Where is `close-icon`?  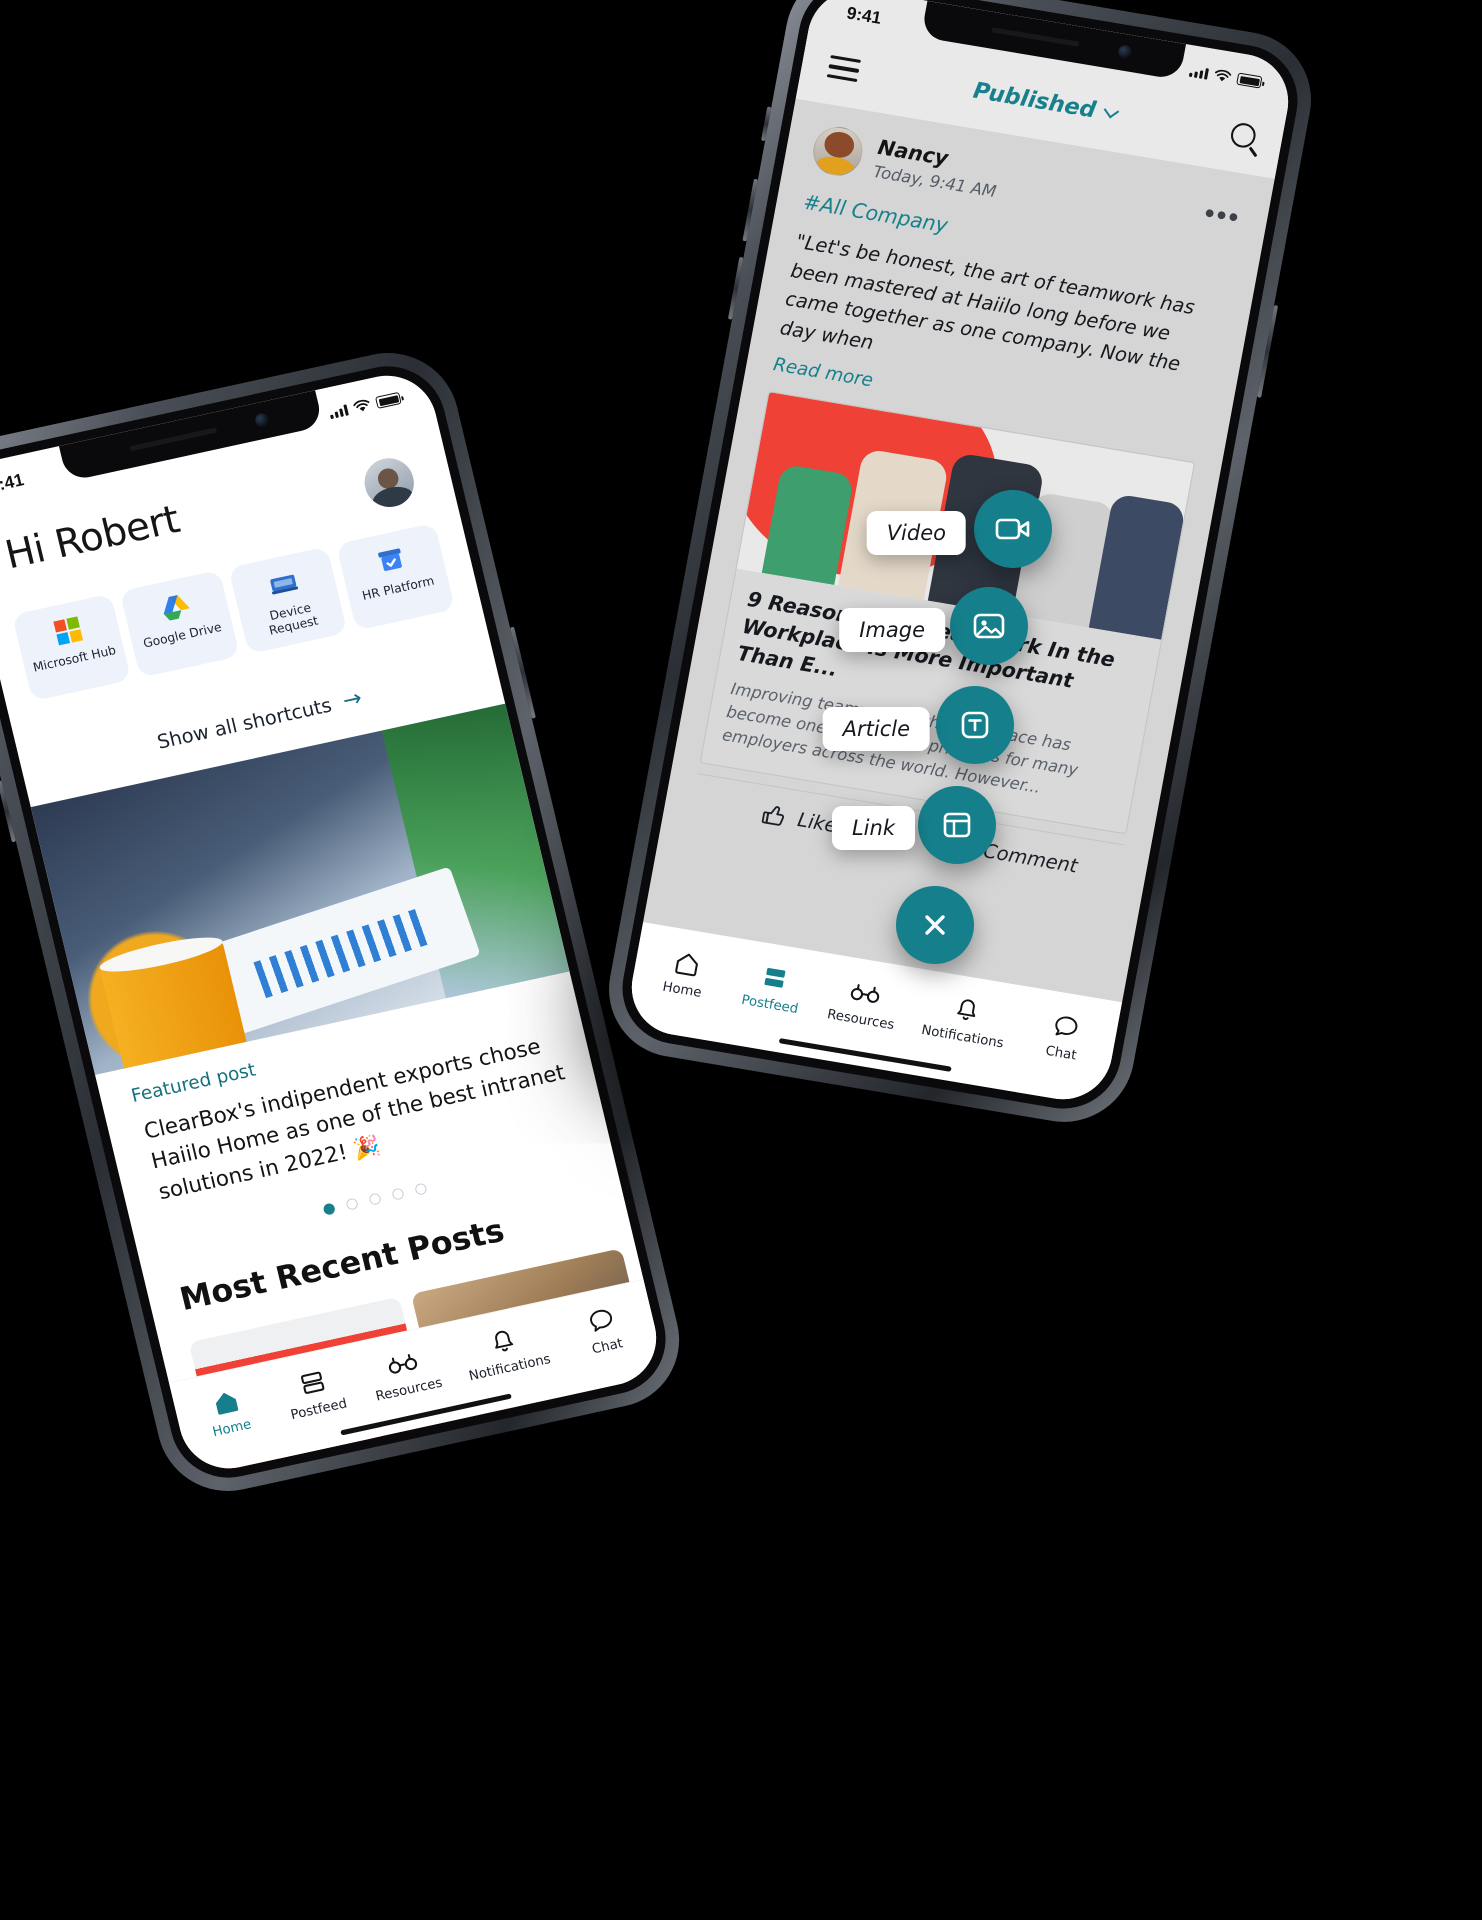 close-icon is located at coordinates (935, 925).